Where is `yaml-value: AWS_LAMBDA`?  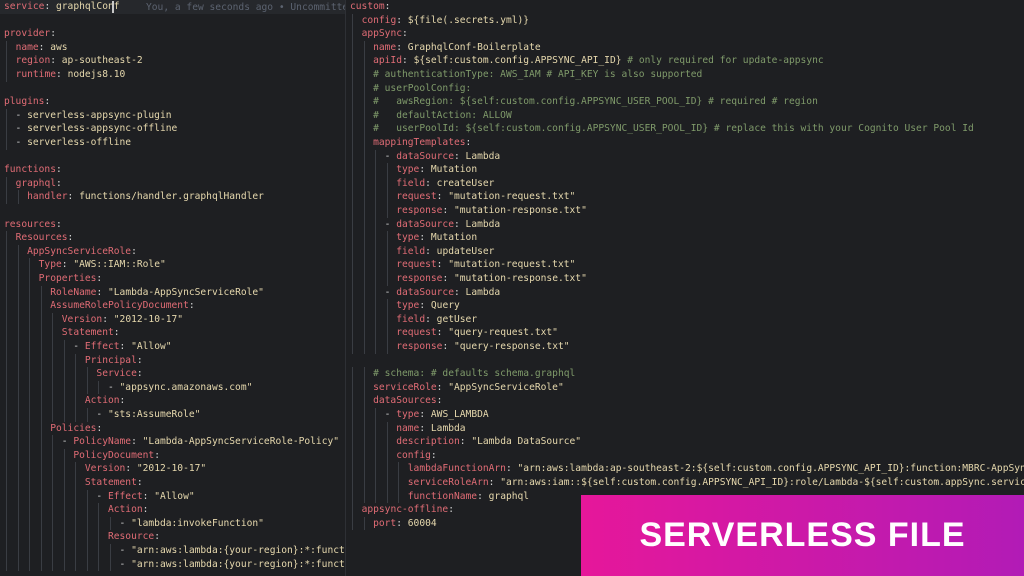
yaml-value: AWS_LAMBDA is located at coordinates (459, 414).